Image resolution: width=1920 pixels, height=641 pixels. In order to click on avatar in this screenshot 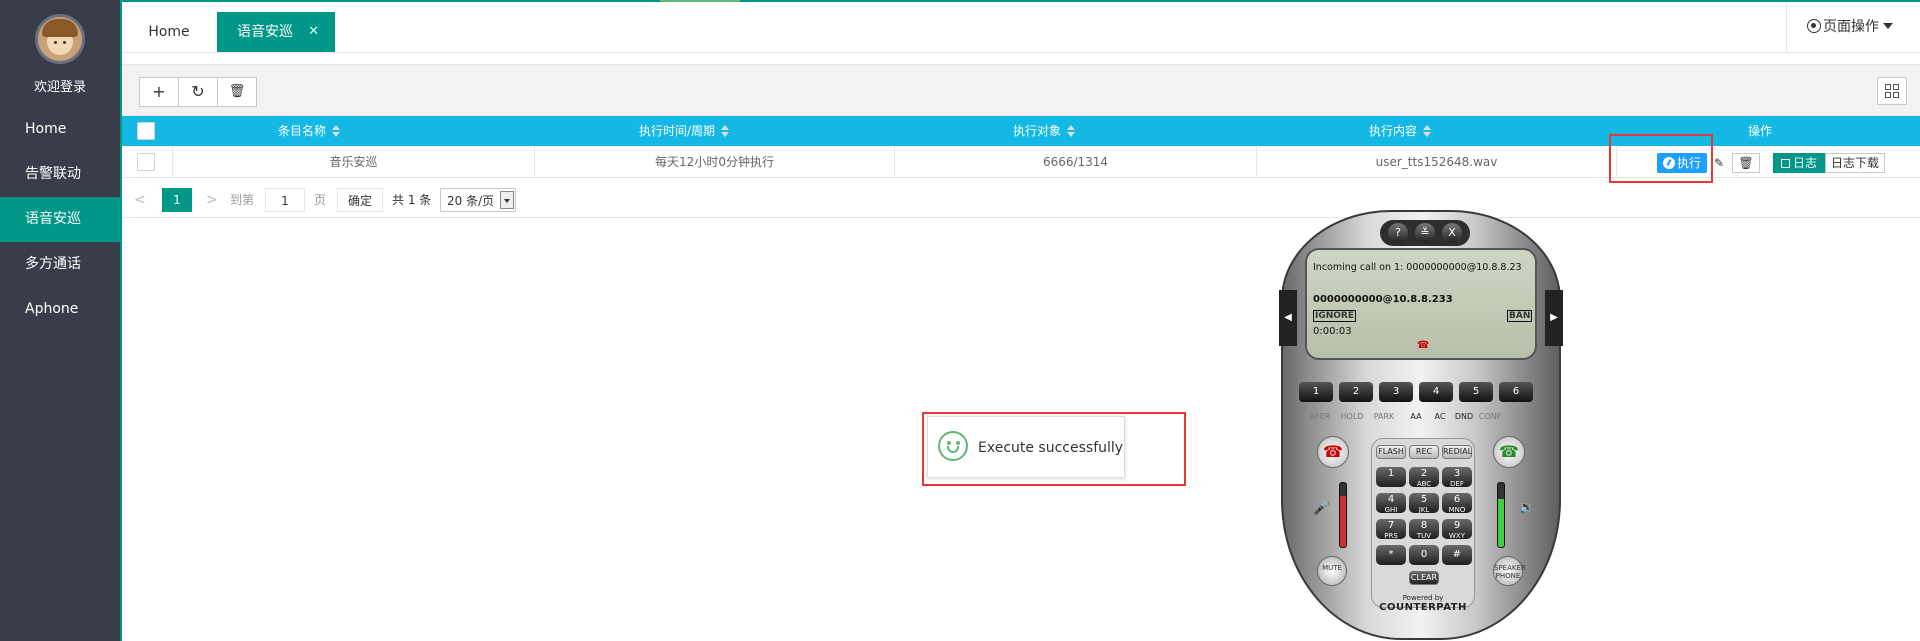, I will do `click(60, 39)`.